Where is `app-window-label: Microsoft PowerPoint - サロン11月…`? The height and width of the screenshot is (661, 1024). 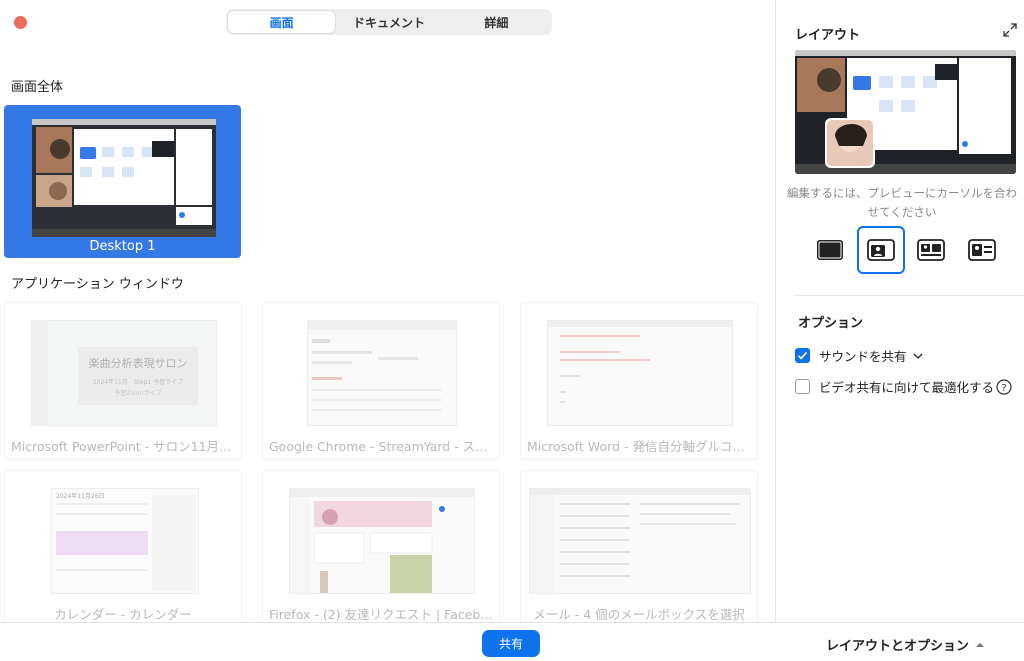 app-window-label: Microsoft PowerPoint - サロン11月… is located at coordinates (121, 446).